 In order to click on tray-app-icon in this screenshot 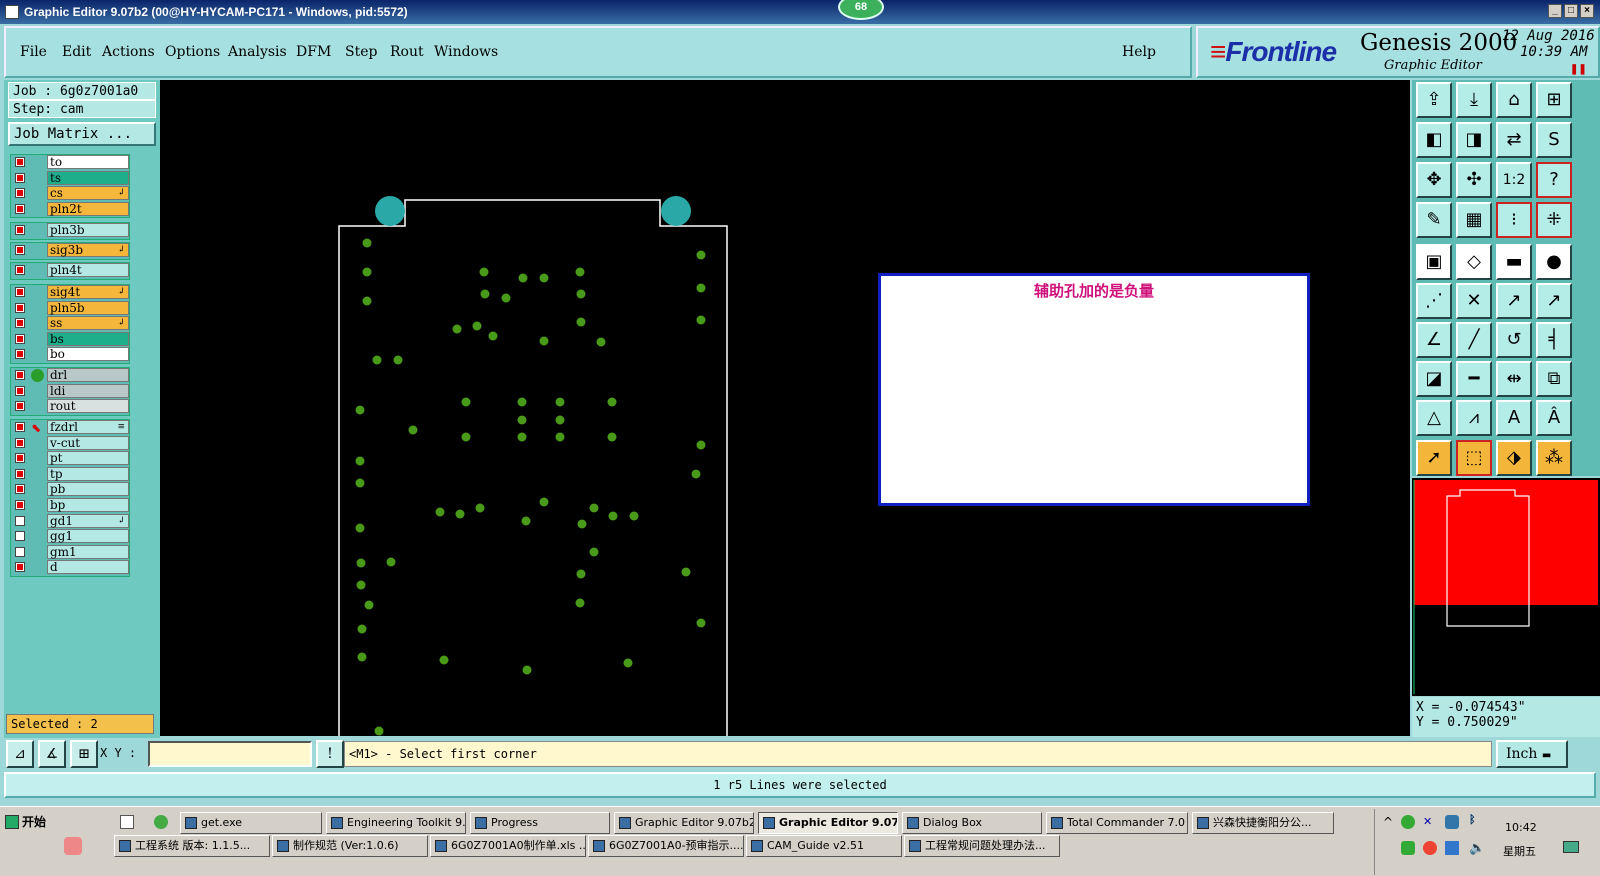, I will do `click(1452, 822)`.